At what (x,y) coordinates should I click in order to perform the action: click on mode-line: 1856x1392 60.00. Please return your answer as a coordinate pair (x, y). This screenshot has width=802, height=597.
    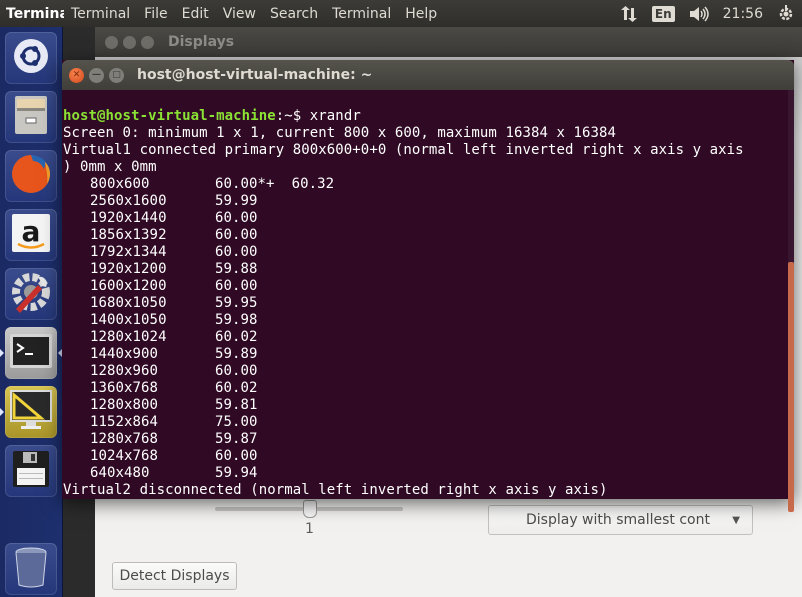
    Looking at the image, I should click on (428, 235).